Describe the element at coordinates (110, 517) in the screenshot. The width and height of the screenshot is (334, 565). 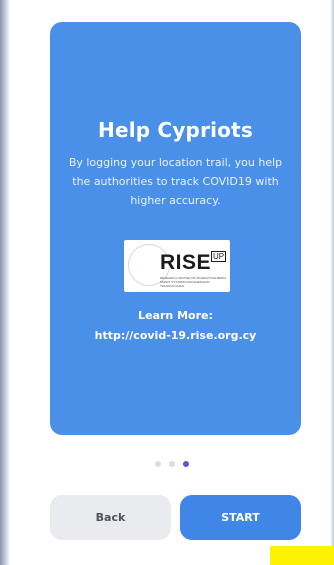
I see `back-button: Back` at that location.